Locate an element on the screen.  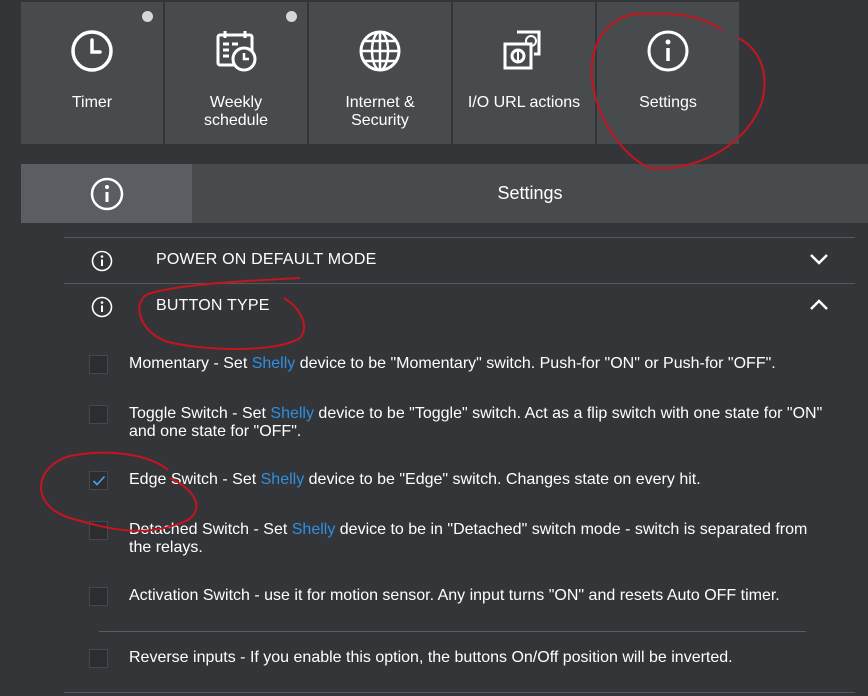
nav-tile-weekly-schedule: Weekly schedule is located at coordinates (236, 73).